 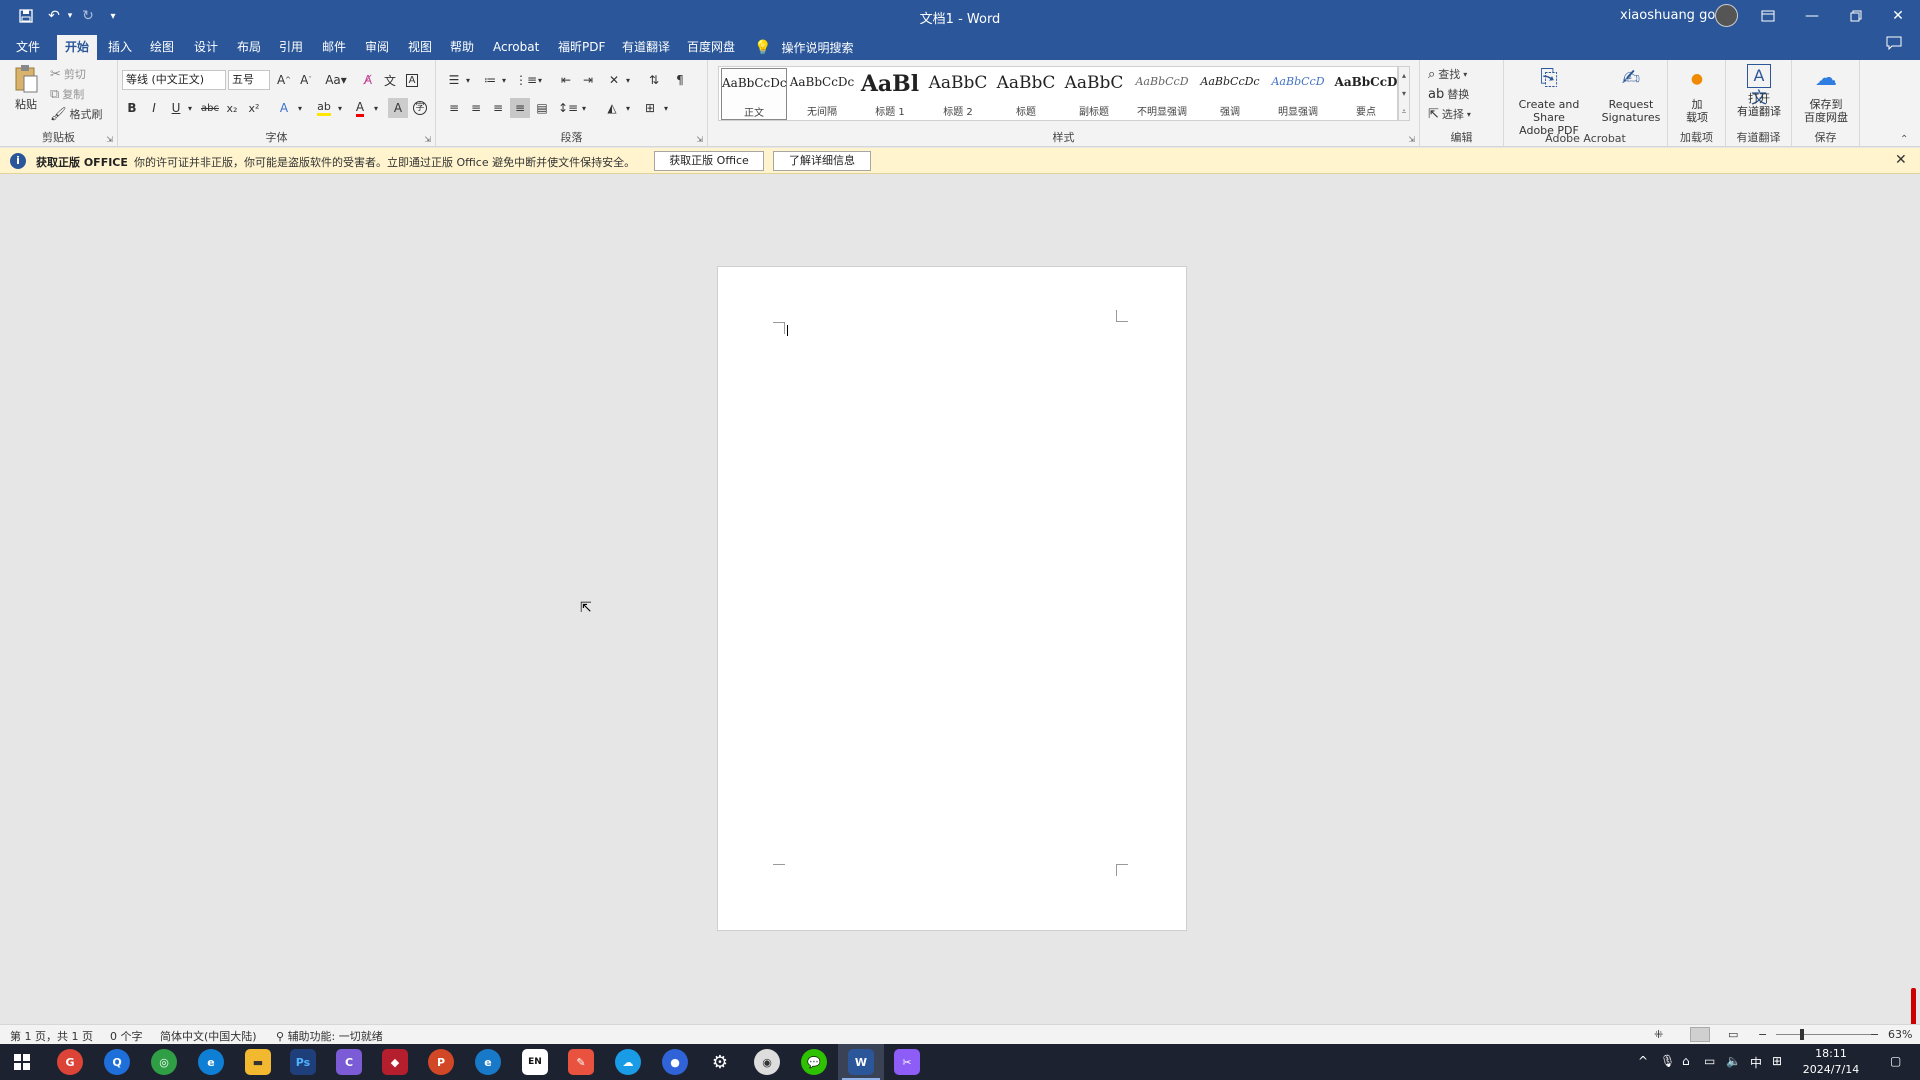 I want to click on settings-icon: ⚙, so click(x=720, y=1062).